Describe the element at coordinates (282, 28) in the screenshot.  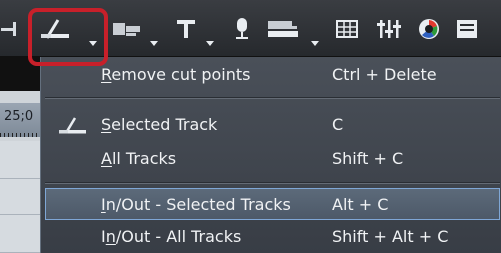
I see `transfer-icon` at that location.